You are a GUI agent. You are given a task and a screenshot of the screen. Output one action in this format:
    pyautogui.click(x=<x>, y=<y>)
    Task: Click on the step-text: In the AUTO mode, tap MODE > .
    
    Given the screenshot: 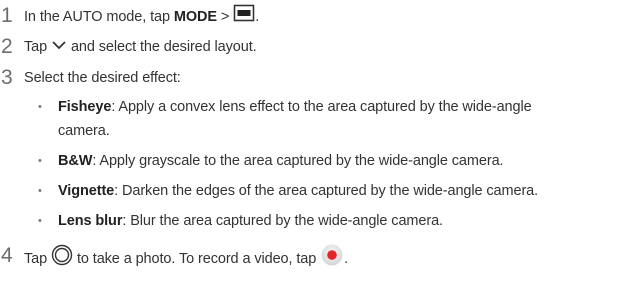 What is the action you would take?
    pyautogui.click(x=141, y=17)
    